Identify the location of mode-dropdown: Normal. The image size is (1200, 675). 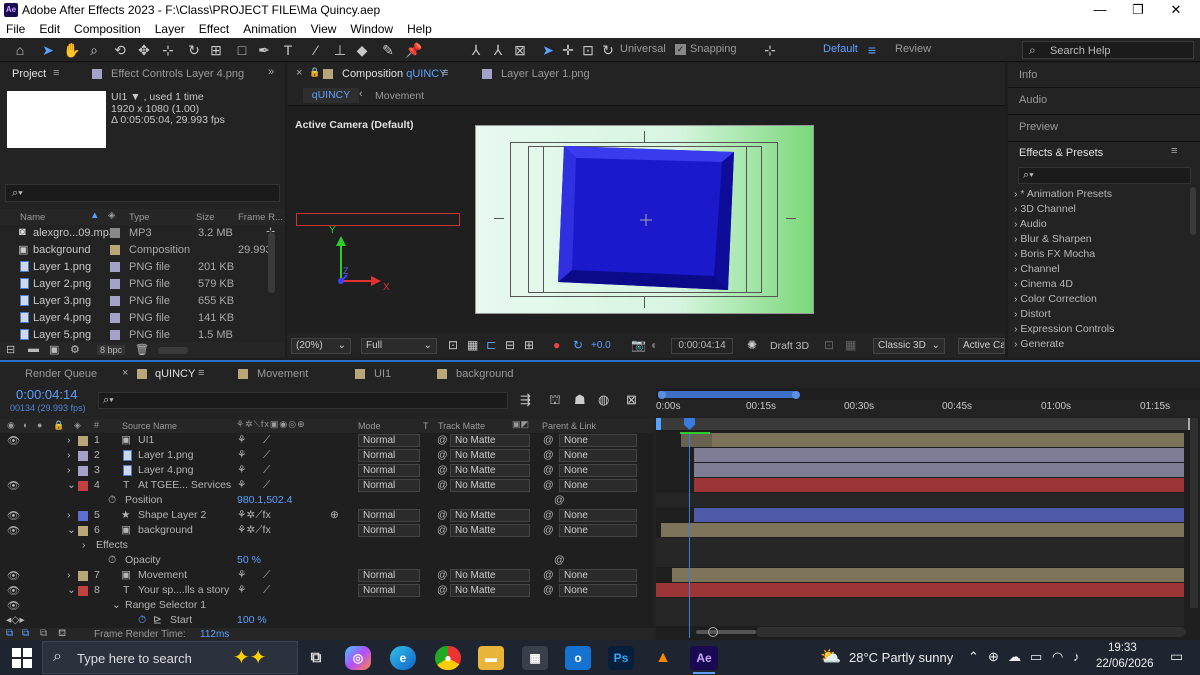
(389, 440).